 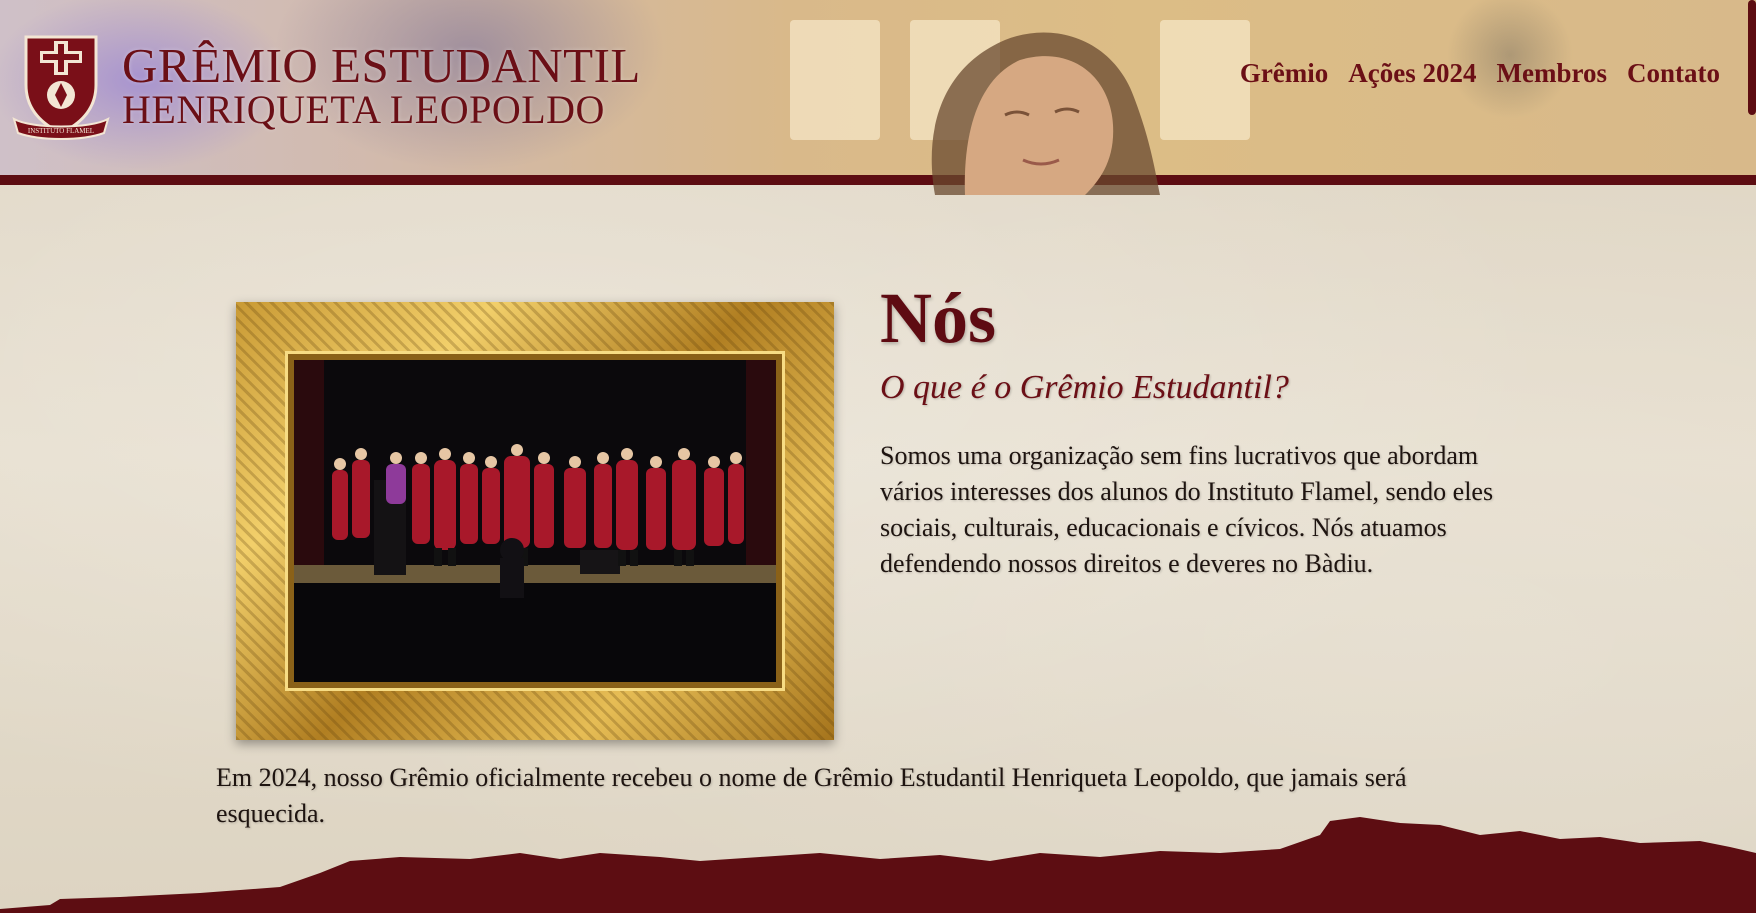 What do you see at coordinates (1752, 57) in the screenshot?
I see `scrollbar-thumb` at bounding box center [1752, 57].